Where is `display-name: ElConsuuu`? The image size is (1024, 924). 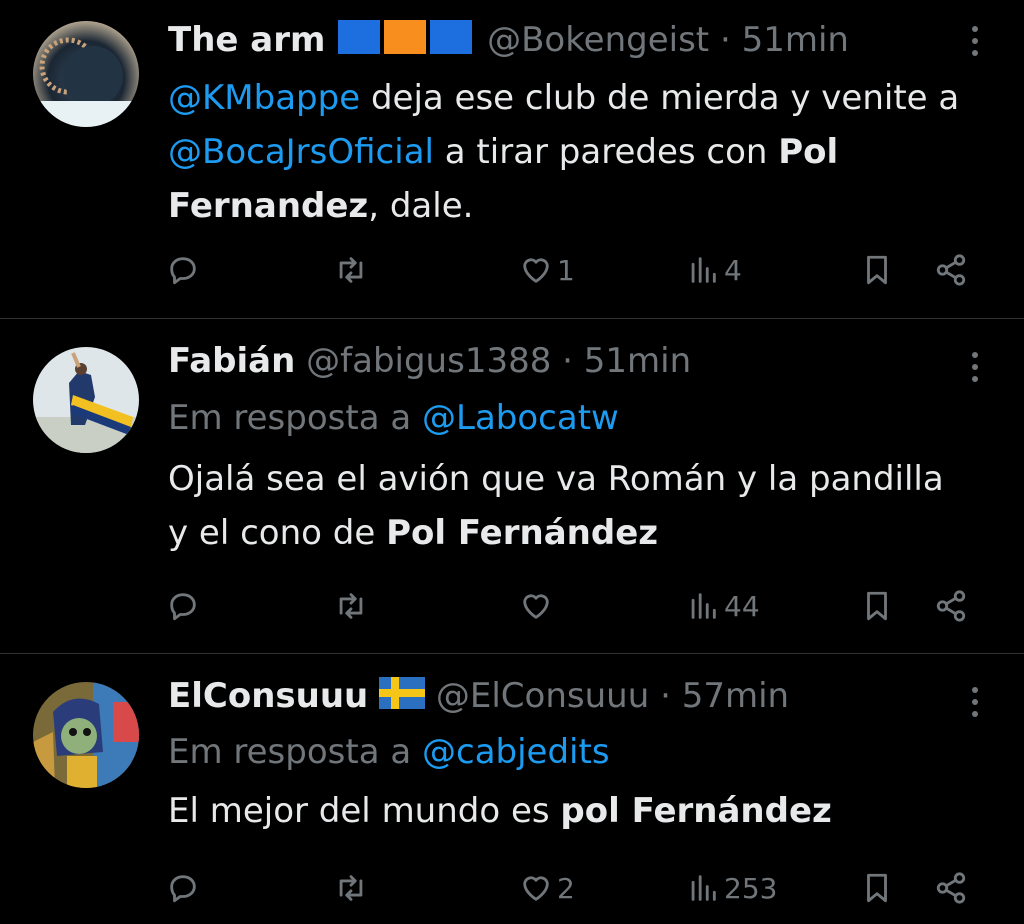
display-name: ElConsuuu is located at coordinates (268, 696).